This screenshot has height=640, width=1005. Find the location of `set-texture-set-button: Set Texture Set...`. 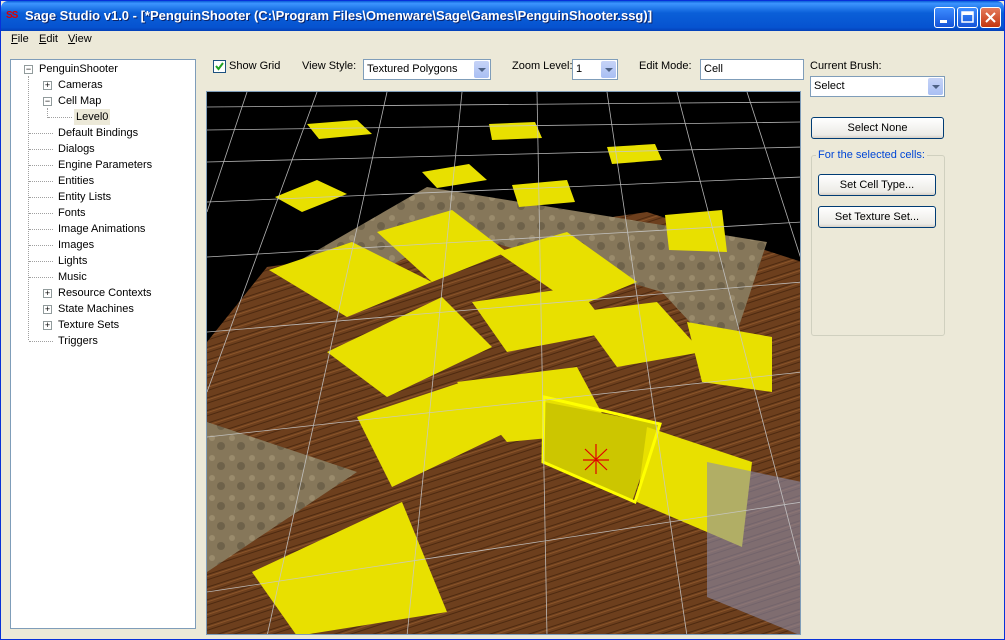

set-texture-set-button: Set Texture Set... is located at coordinates (877, 217).